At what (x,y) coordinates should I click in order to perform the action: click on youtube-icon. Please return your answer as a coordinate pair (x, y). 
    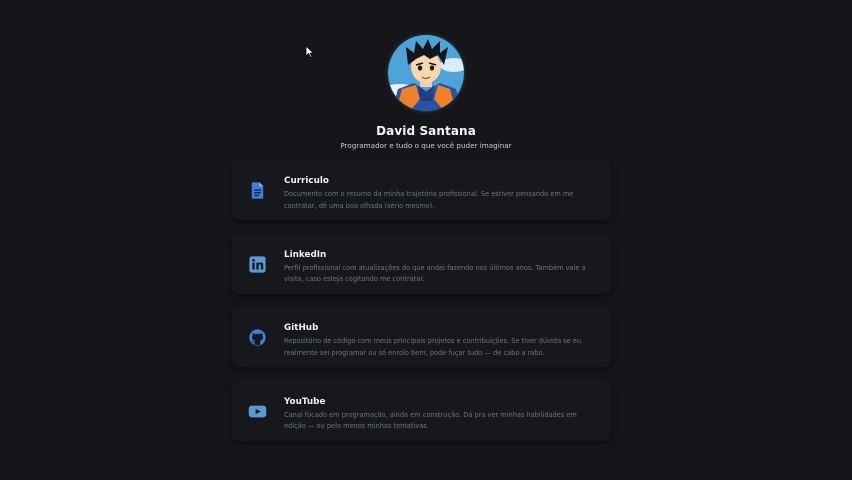
    Looking at the image, I should click on (257, 411).